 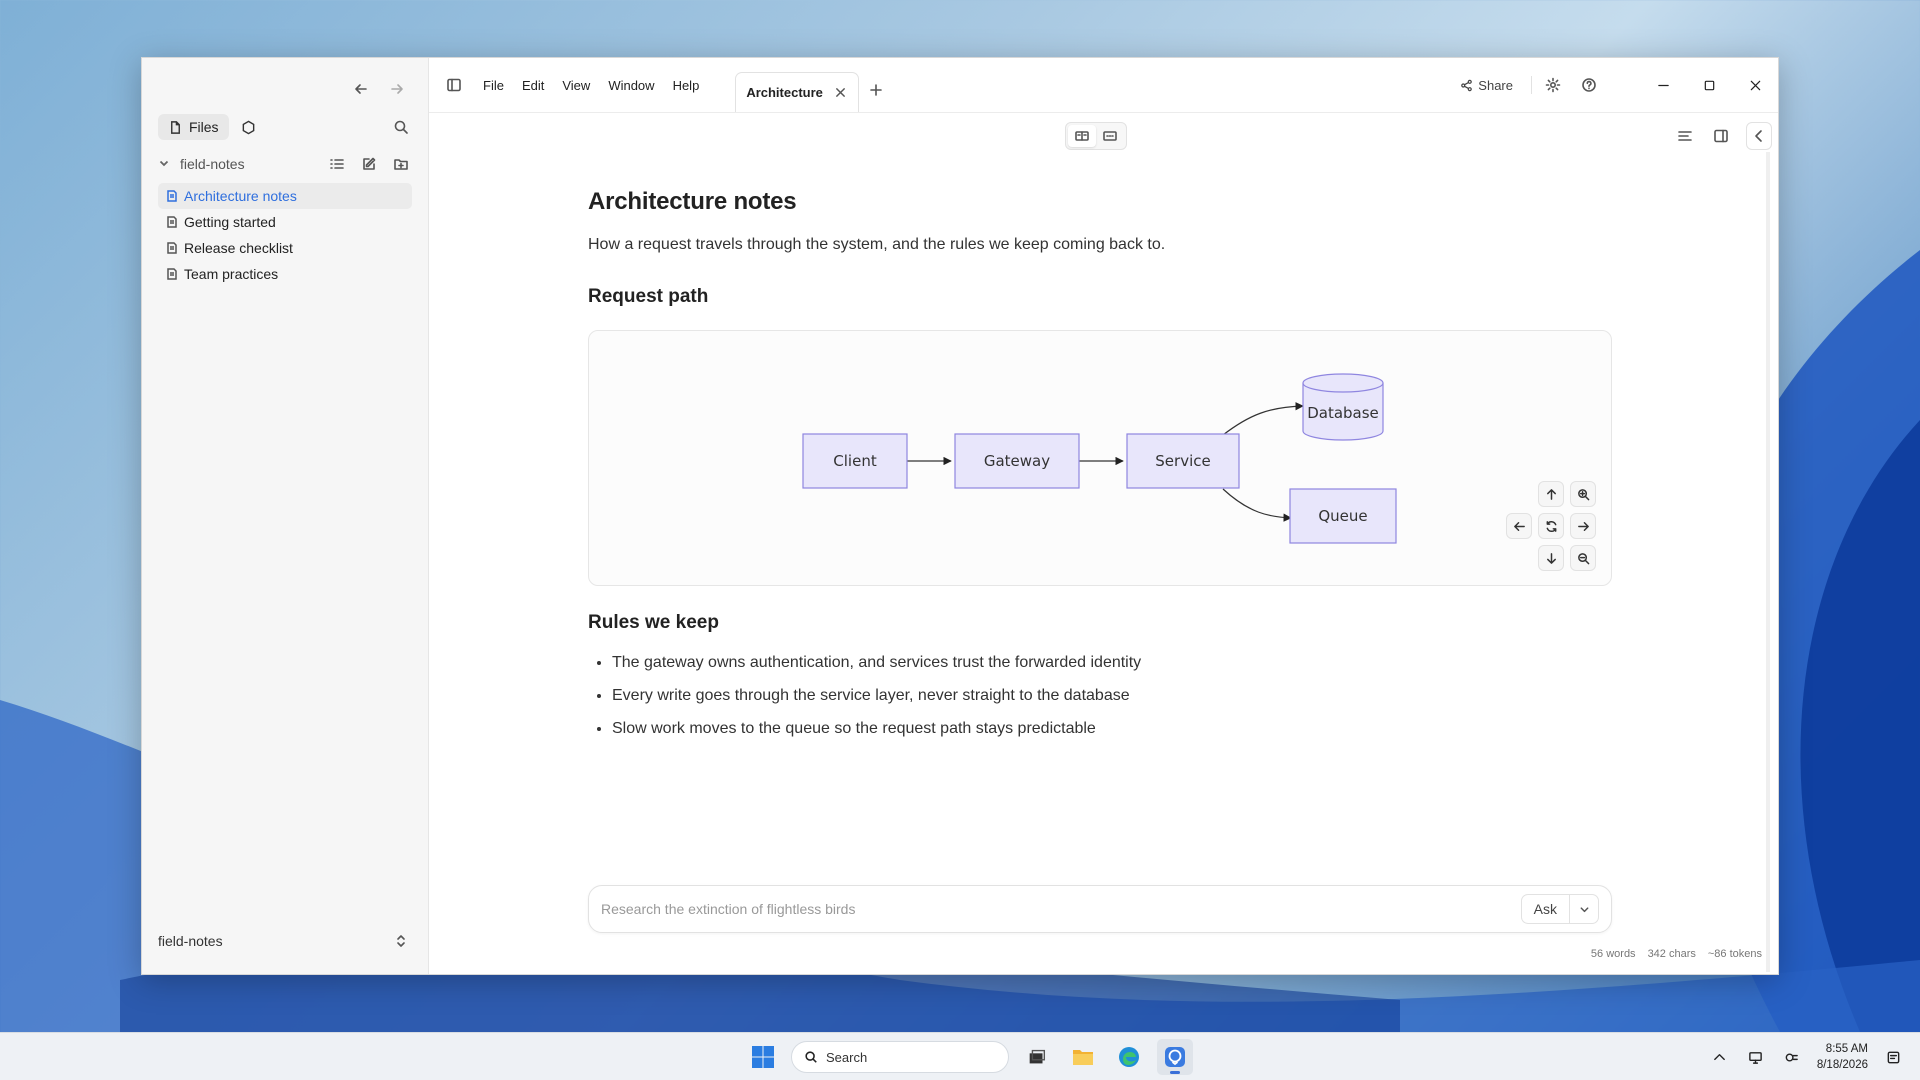 I want to click on file-icon, so click(x=175, y=127).